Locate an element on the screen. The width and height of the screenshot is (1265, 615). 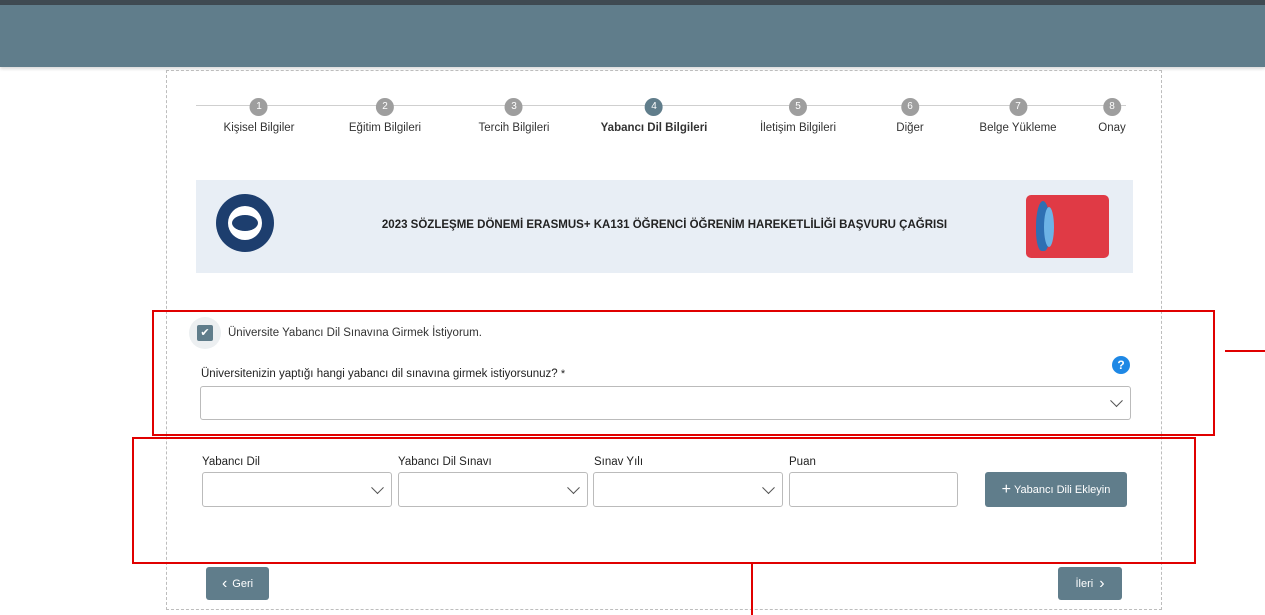
step-label: Kişisel Bilgiler is located at coordinates (259, 128).